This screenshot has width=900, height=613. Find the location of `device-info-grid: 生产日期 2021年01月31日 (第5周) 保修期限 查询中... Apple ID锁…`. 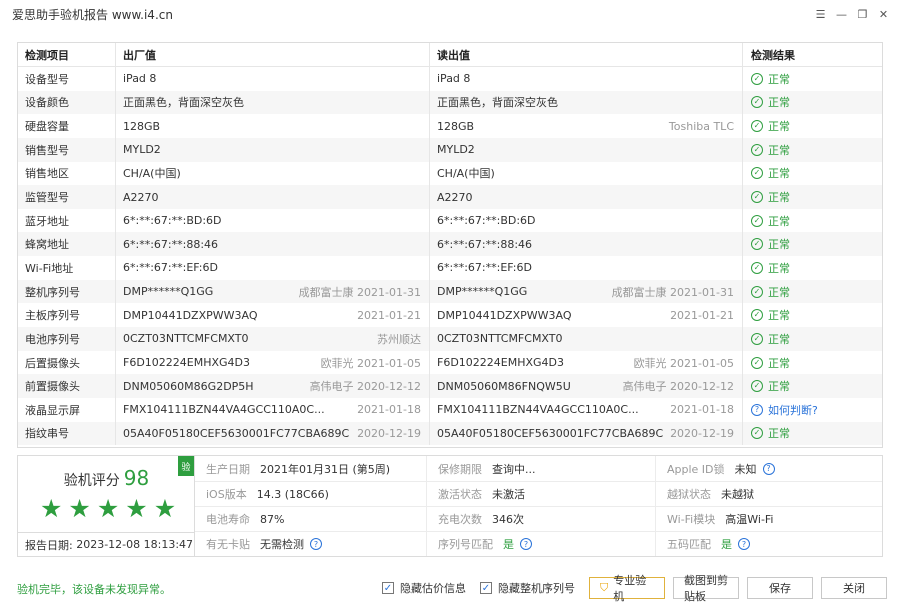

device-info-grid: 生产日期 2021年01月31日 (第5周) 保修期限 查询中... Apple ID锁… is located at coordinates (538, 506).